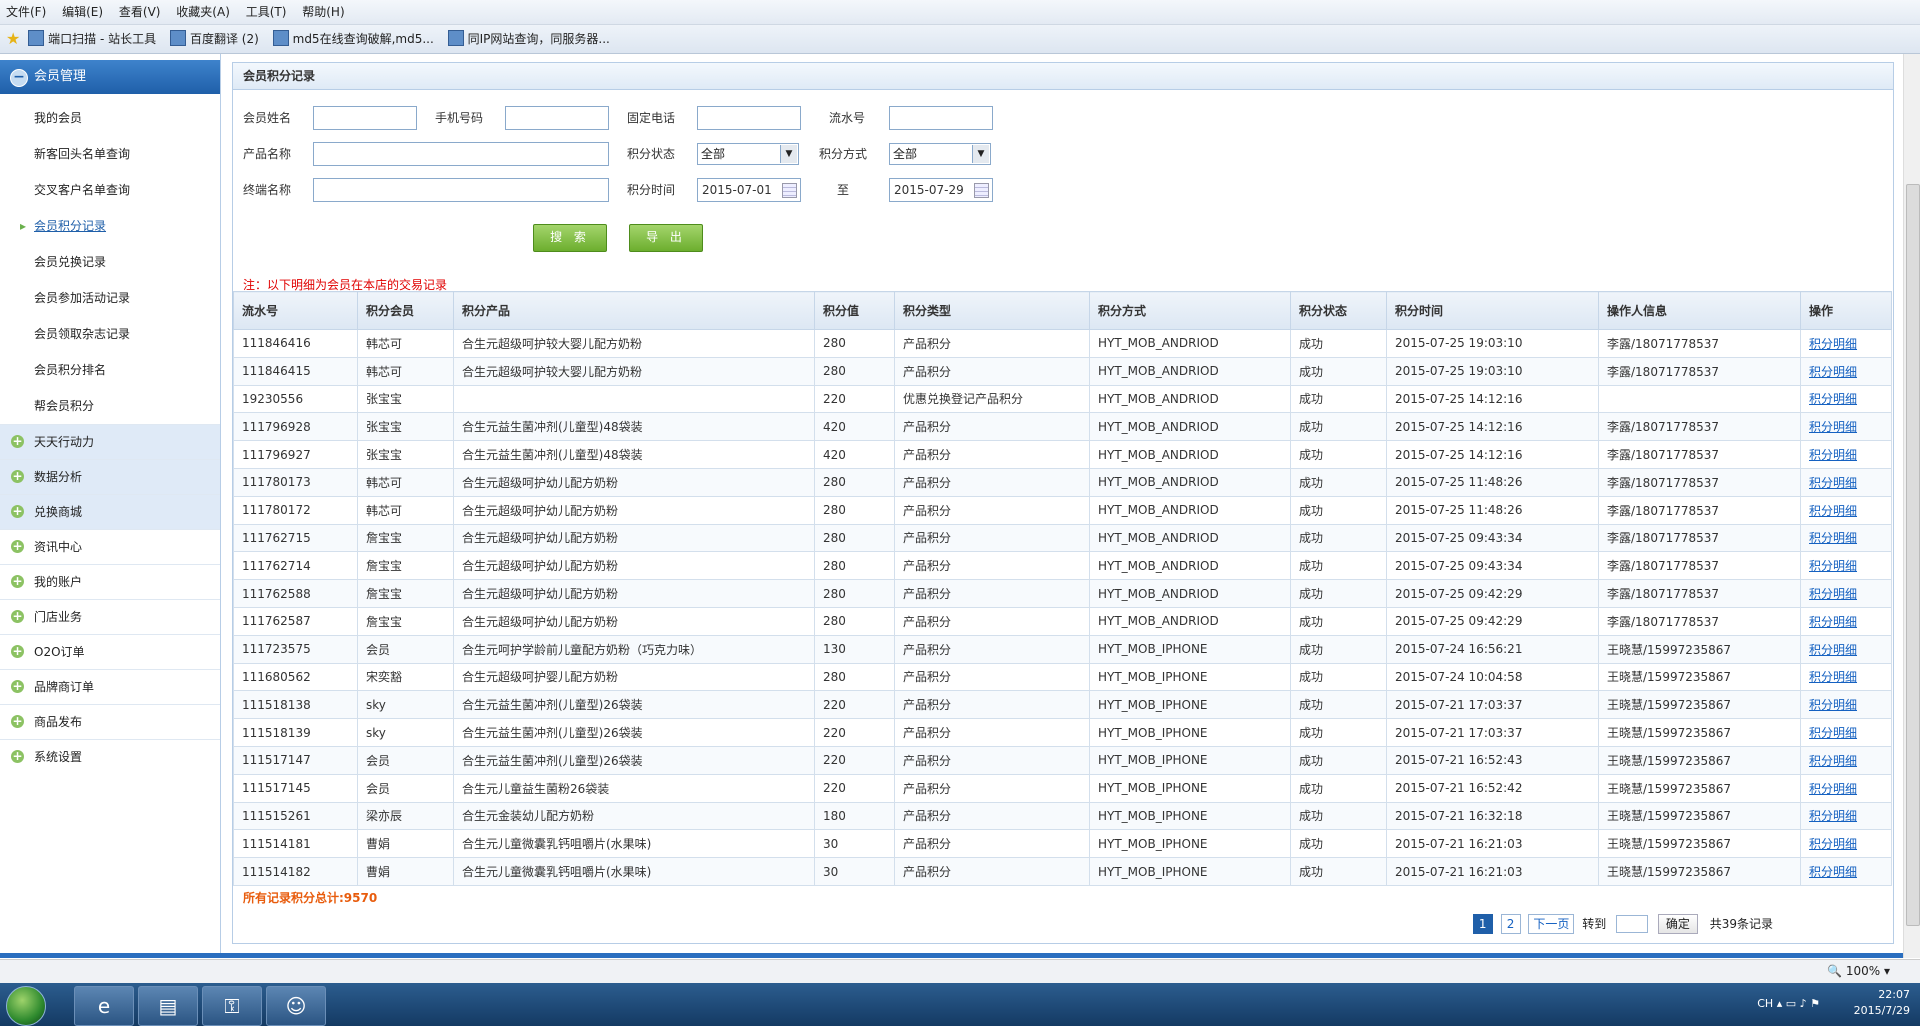 Image resolution: width=1920 pixels, height=1026 pixels. What do you see at coordinates (1788, 1003) in the screenshot?
I see `system-tray-icons: CH ▴ ▭ ♪ ⚑` at bounding box center [1788, 1003].